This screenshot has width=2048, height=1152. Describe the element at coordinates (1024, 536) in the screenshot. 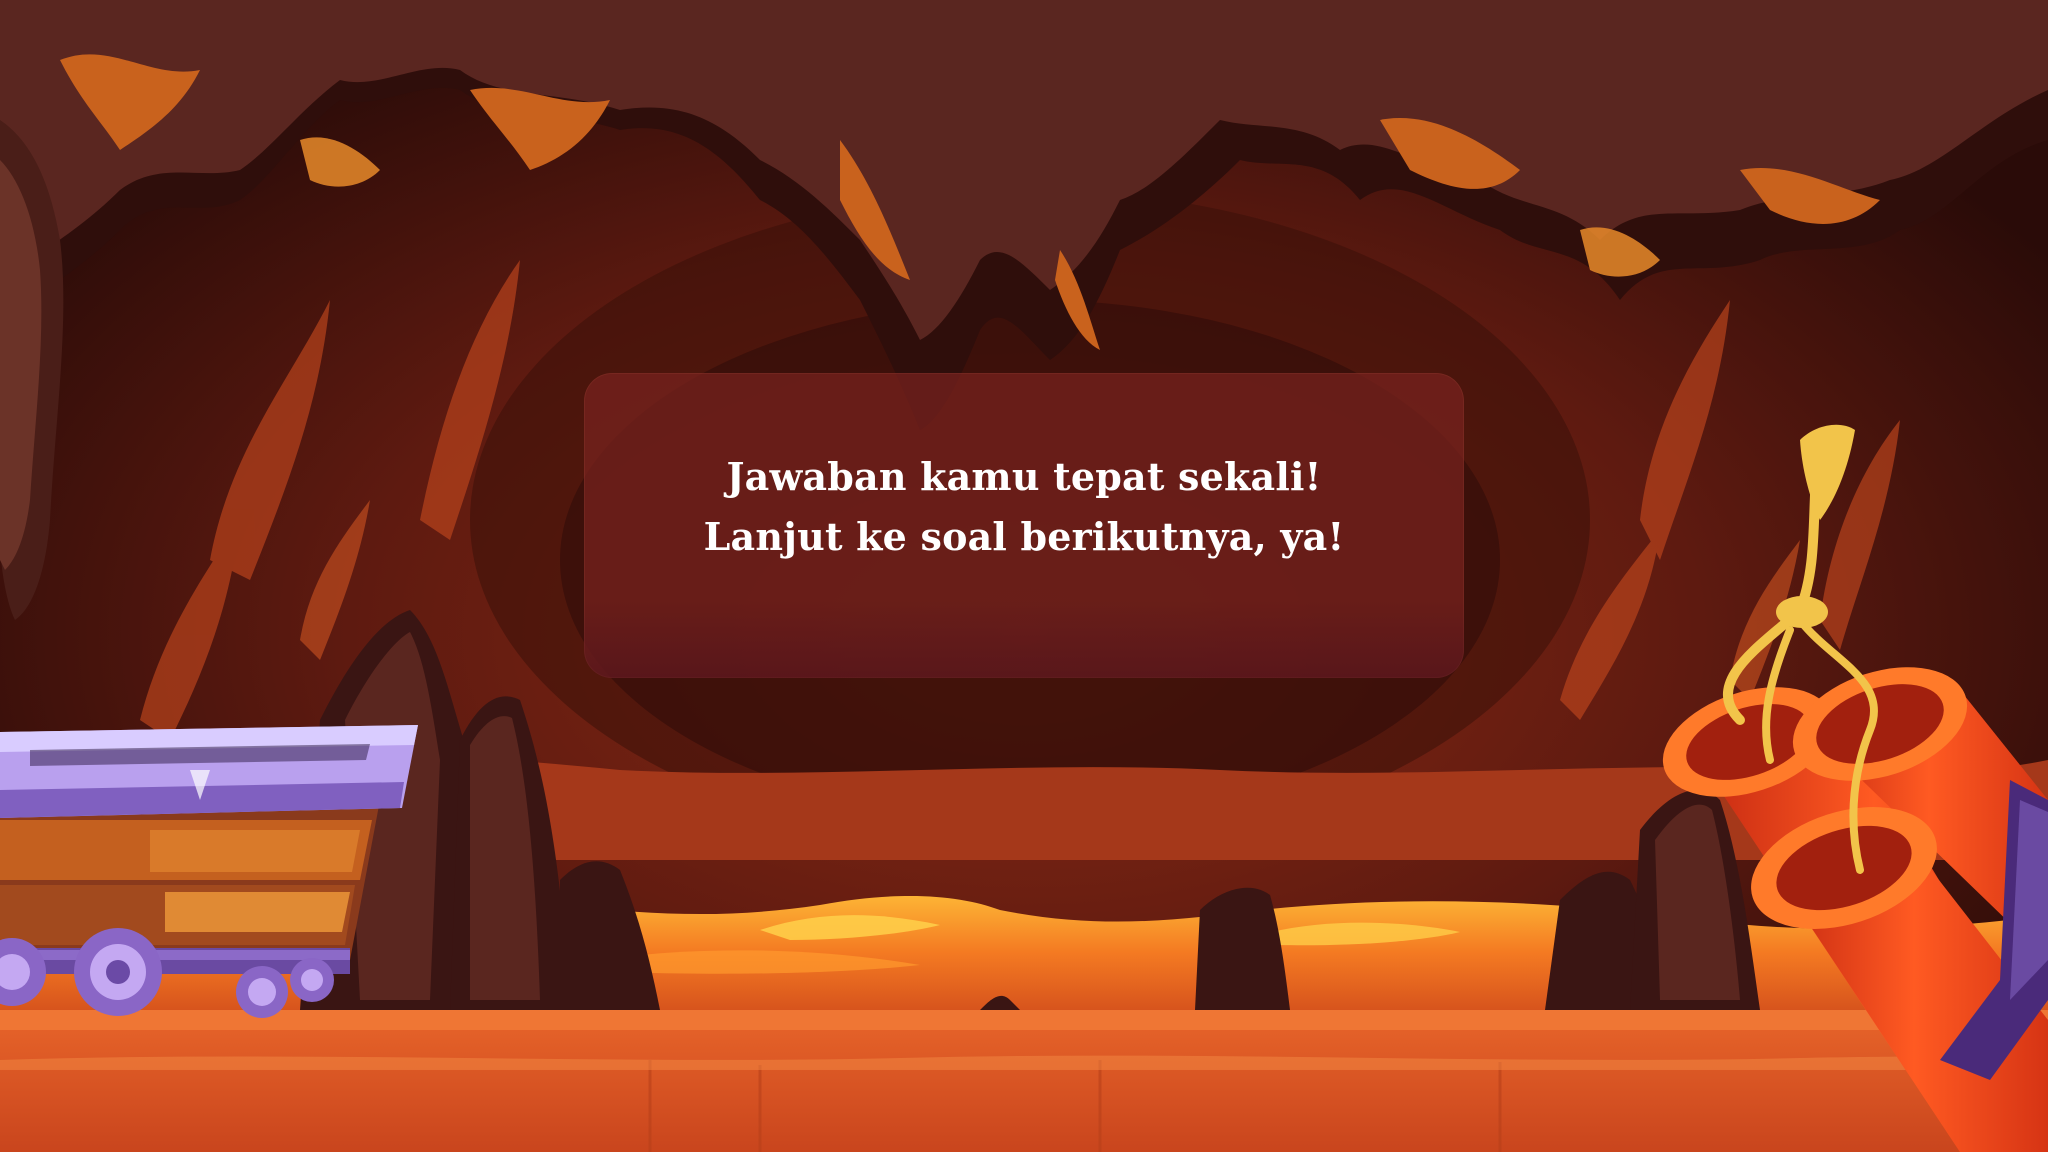

I see `feedback-message-line2: Lanjut ke soal berikutnya, ya!` at that location.